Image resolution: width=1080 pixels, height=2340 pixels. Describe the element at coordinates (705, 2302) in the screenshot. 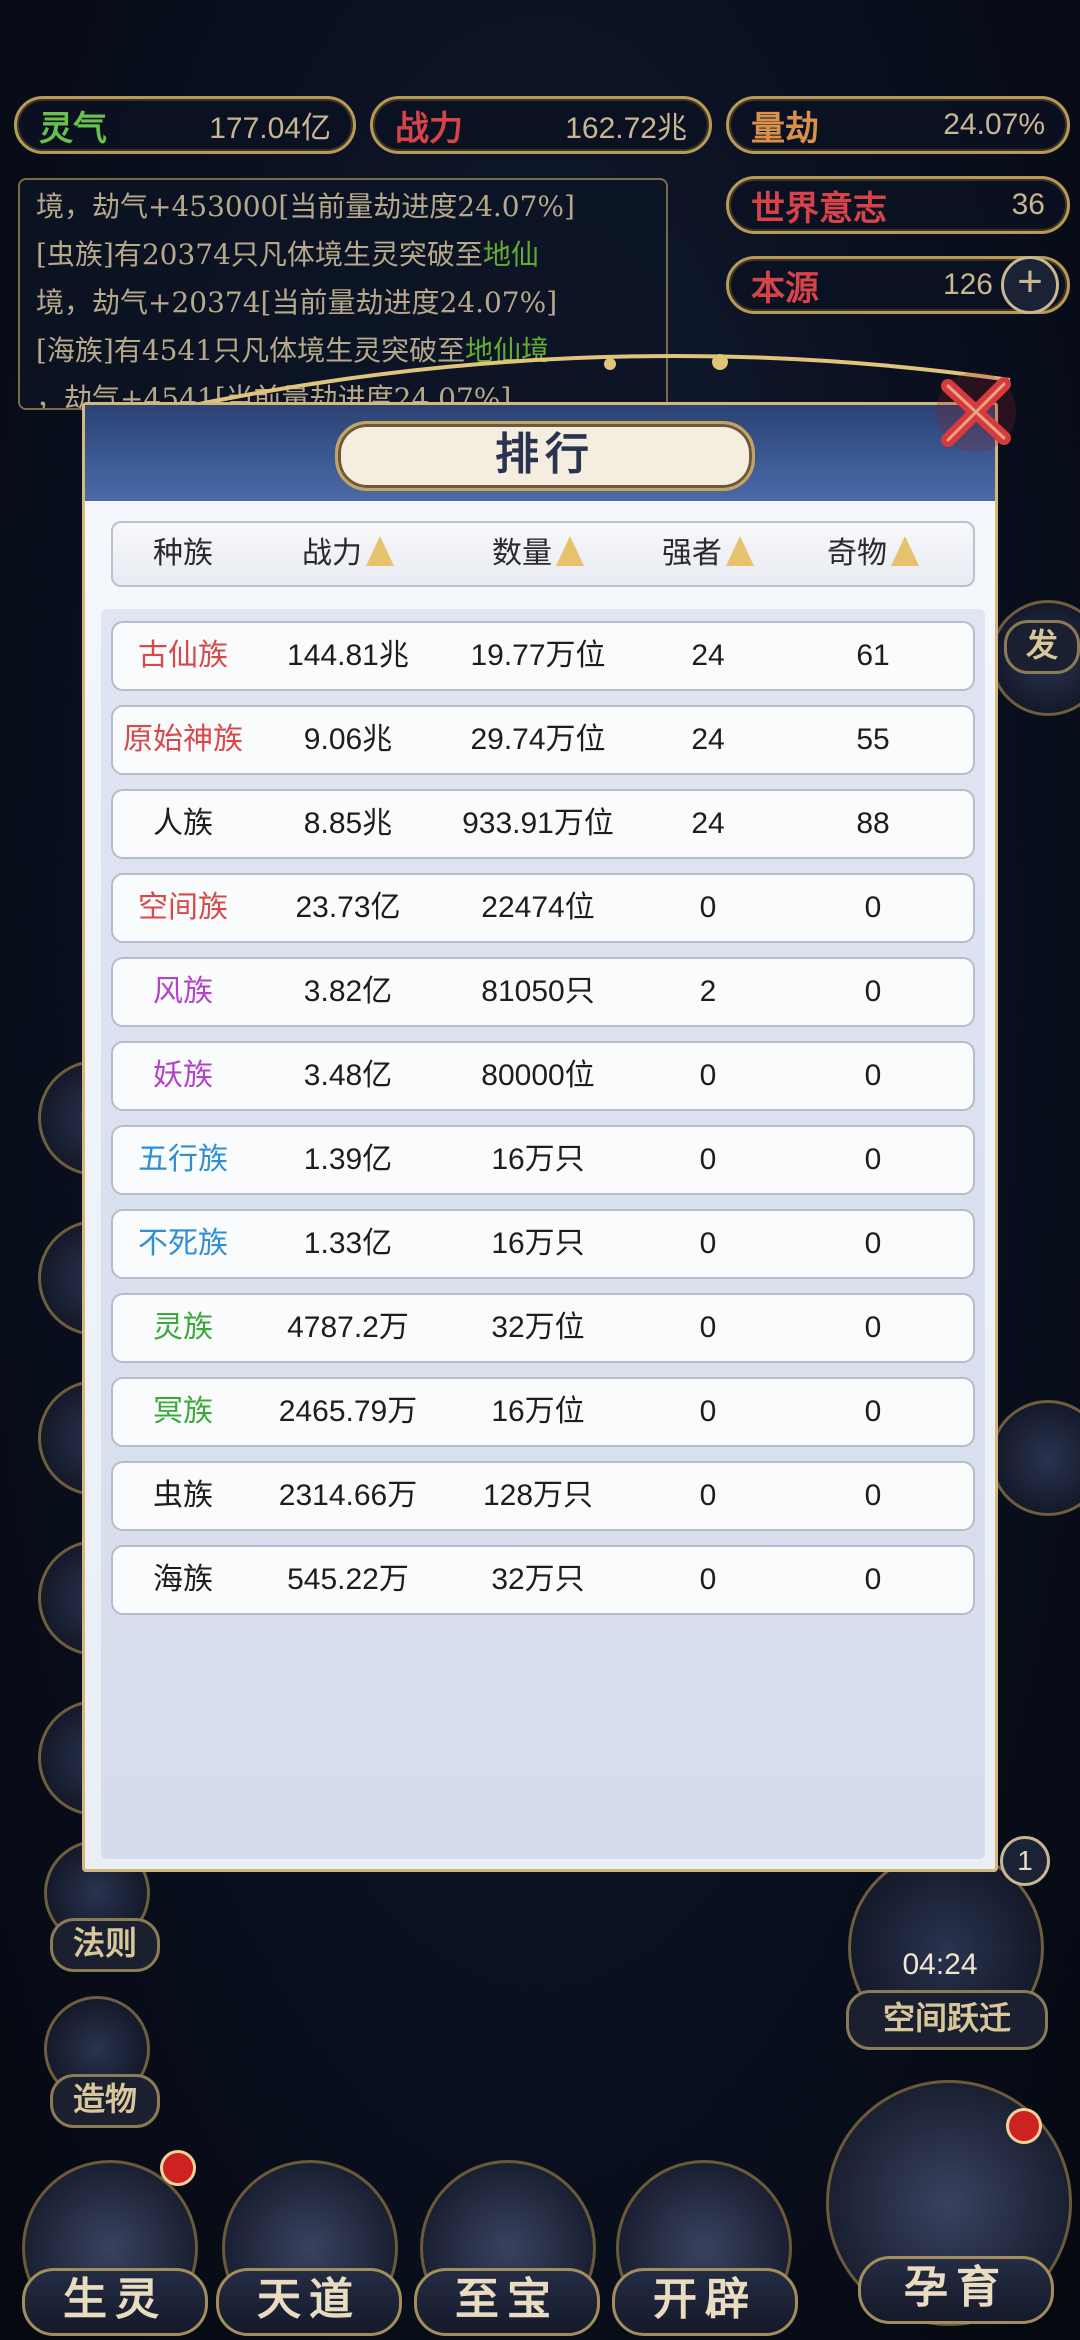

I see `nav-kaipi: 开辟` at that location.